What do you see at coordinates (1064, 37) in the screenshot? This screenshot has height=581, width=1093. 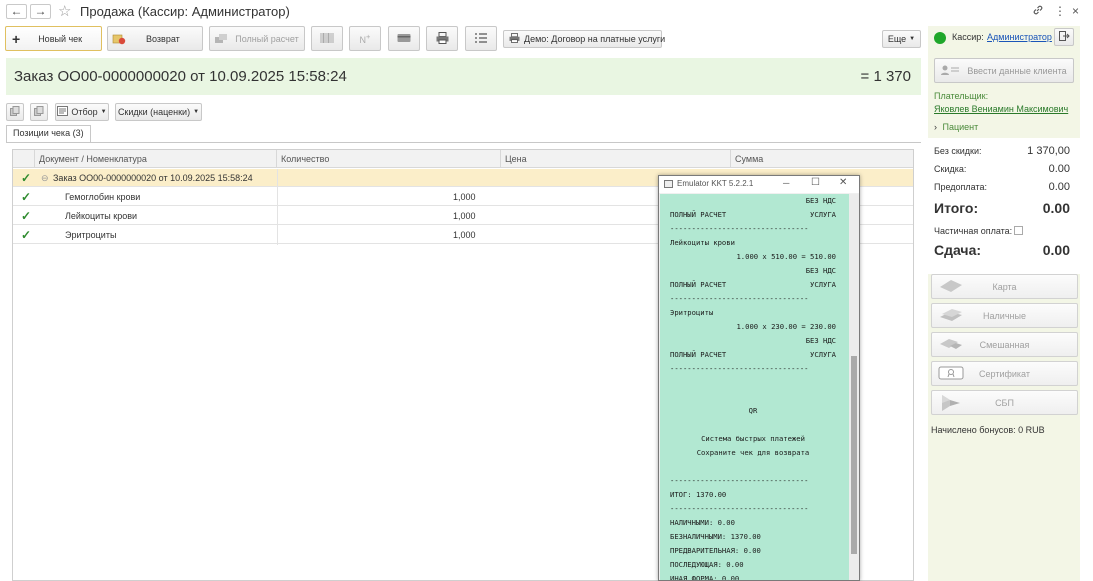 I see `logout-button` at bounding box center [1064, 37].